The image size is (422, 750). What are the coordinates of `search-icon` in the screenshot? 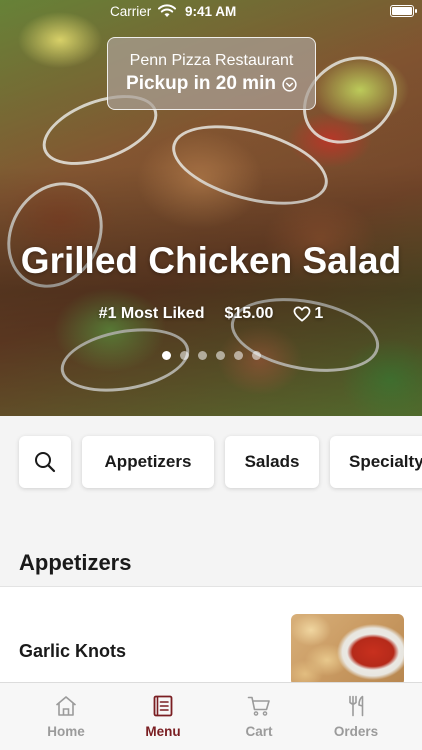 It's located at (45, 462).